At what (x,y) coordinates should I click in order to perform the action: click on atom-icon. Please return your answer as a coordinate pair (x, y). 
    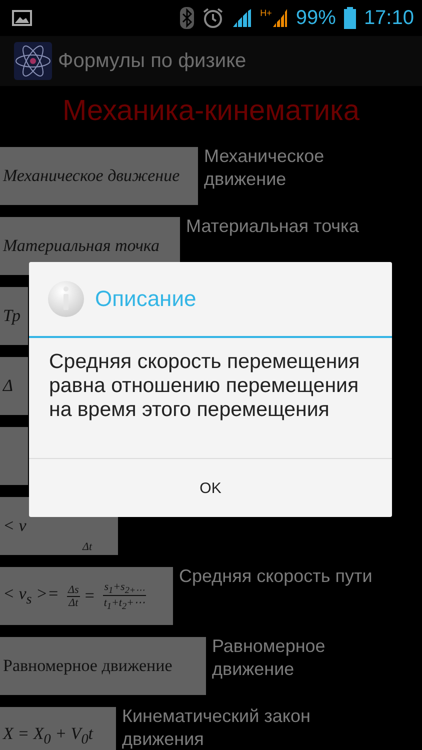
    Looking at the image, I should click on (33, 61).